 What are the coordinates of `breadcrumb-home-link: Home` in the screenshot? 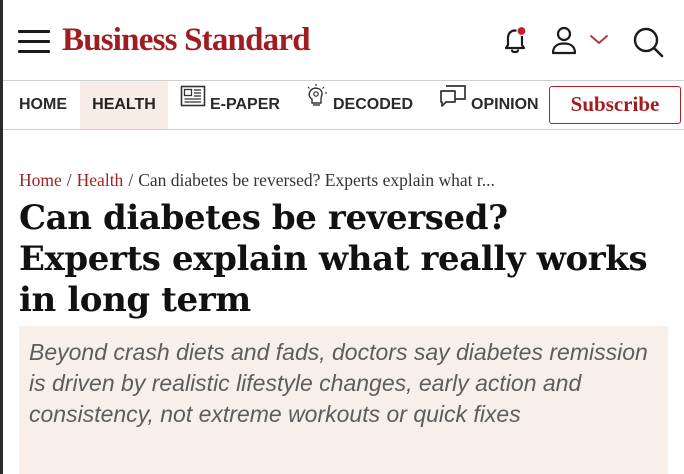 It's located at (40, 180).